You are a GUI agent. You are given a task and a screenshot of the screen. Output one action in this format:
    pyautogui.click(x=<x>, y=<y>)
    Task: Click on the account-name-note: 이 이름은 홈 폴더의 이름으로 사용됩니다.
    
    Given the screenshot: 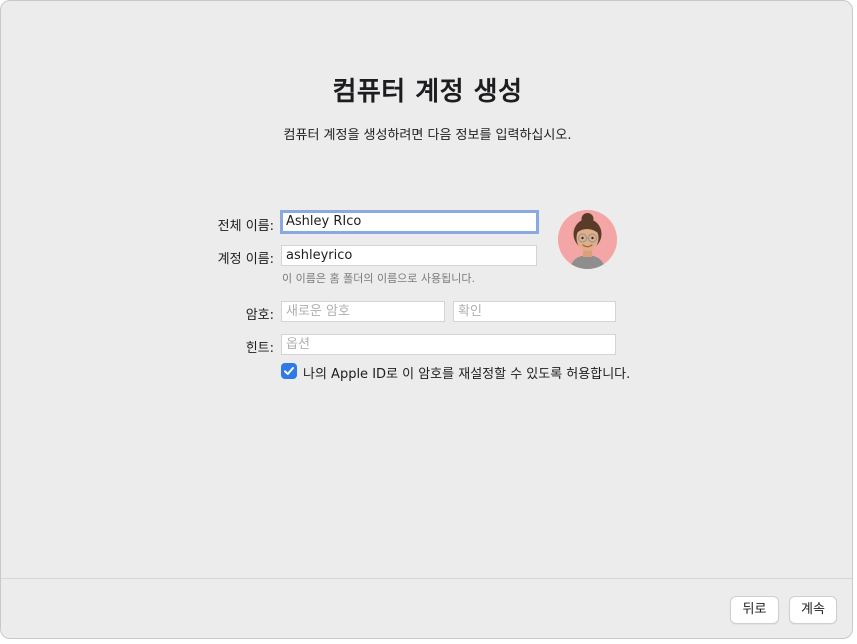 What is the action you would take?
    pyautogui.click(x=379, y=278)
    